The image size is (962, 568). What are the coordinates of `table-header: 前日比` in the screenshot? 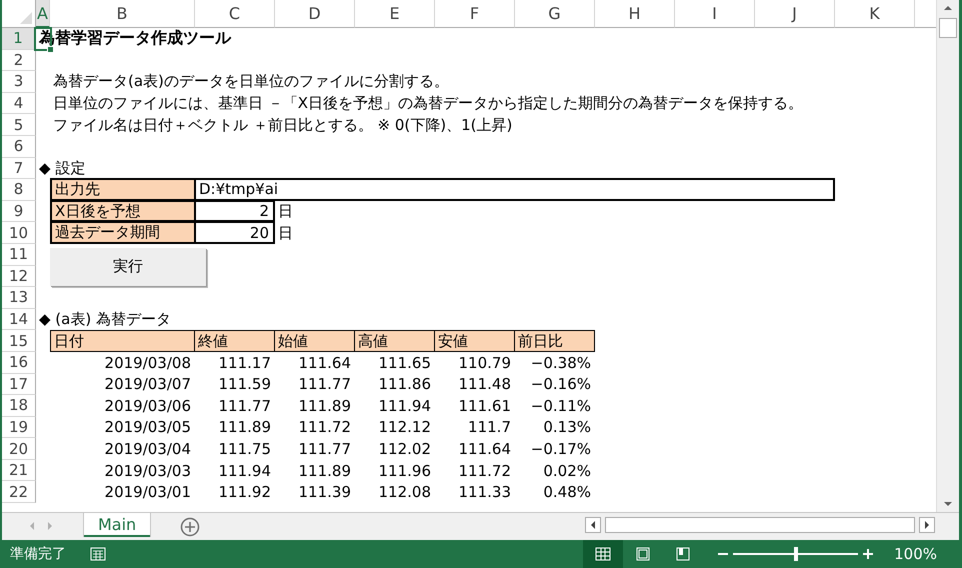 It's located at (555, 341).